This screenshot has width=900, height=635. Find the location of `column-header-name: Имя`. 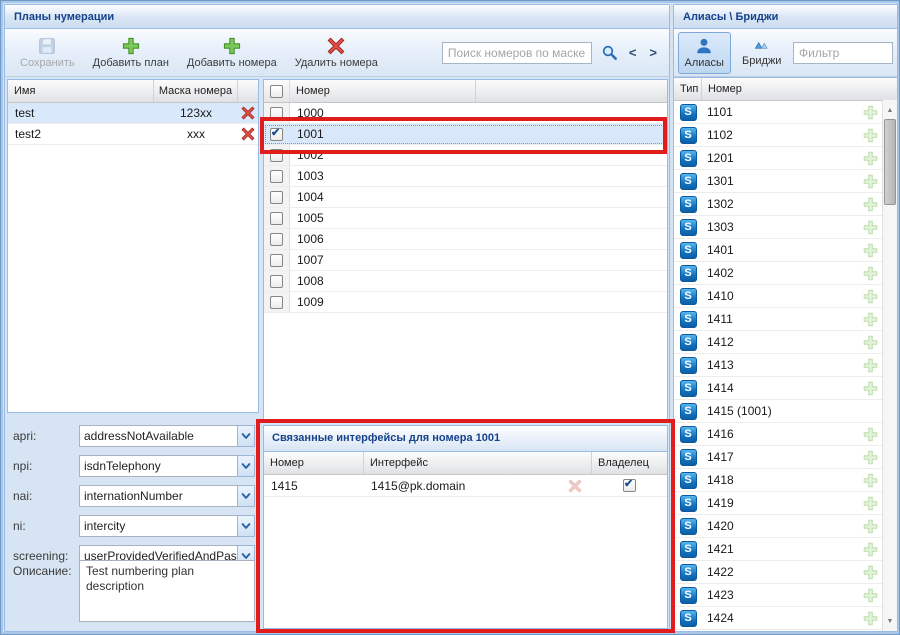

column-header-name: Имя is located at coordinates (81, 91).